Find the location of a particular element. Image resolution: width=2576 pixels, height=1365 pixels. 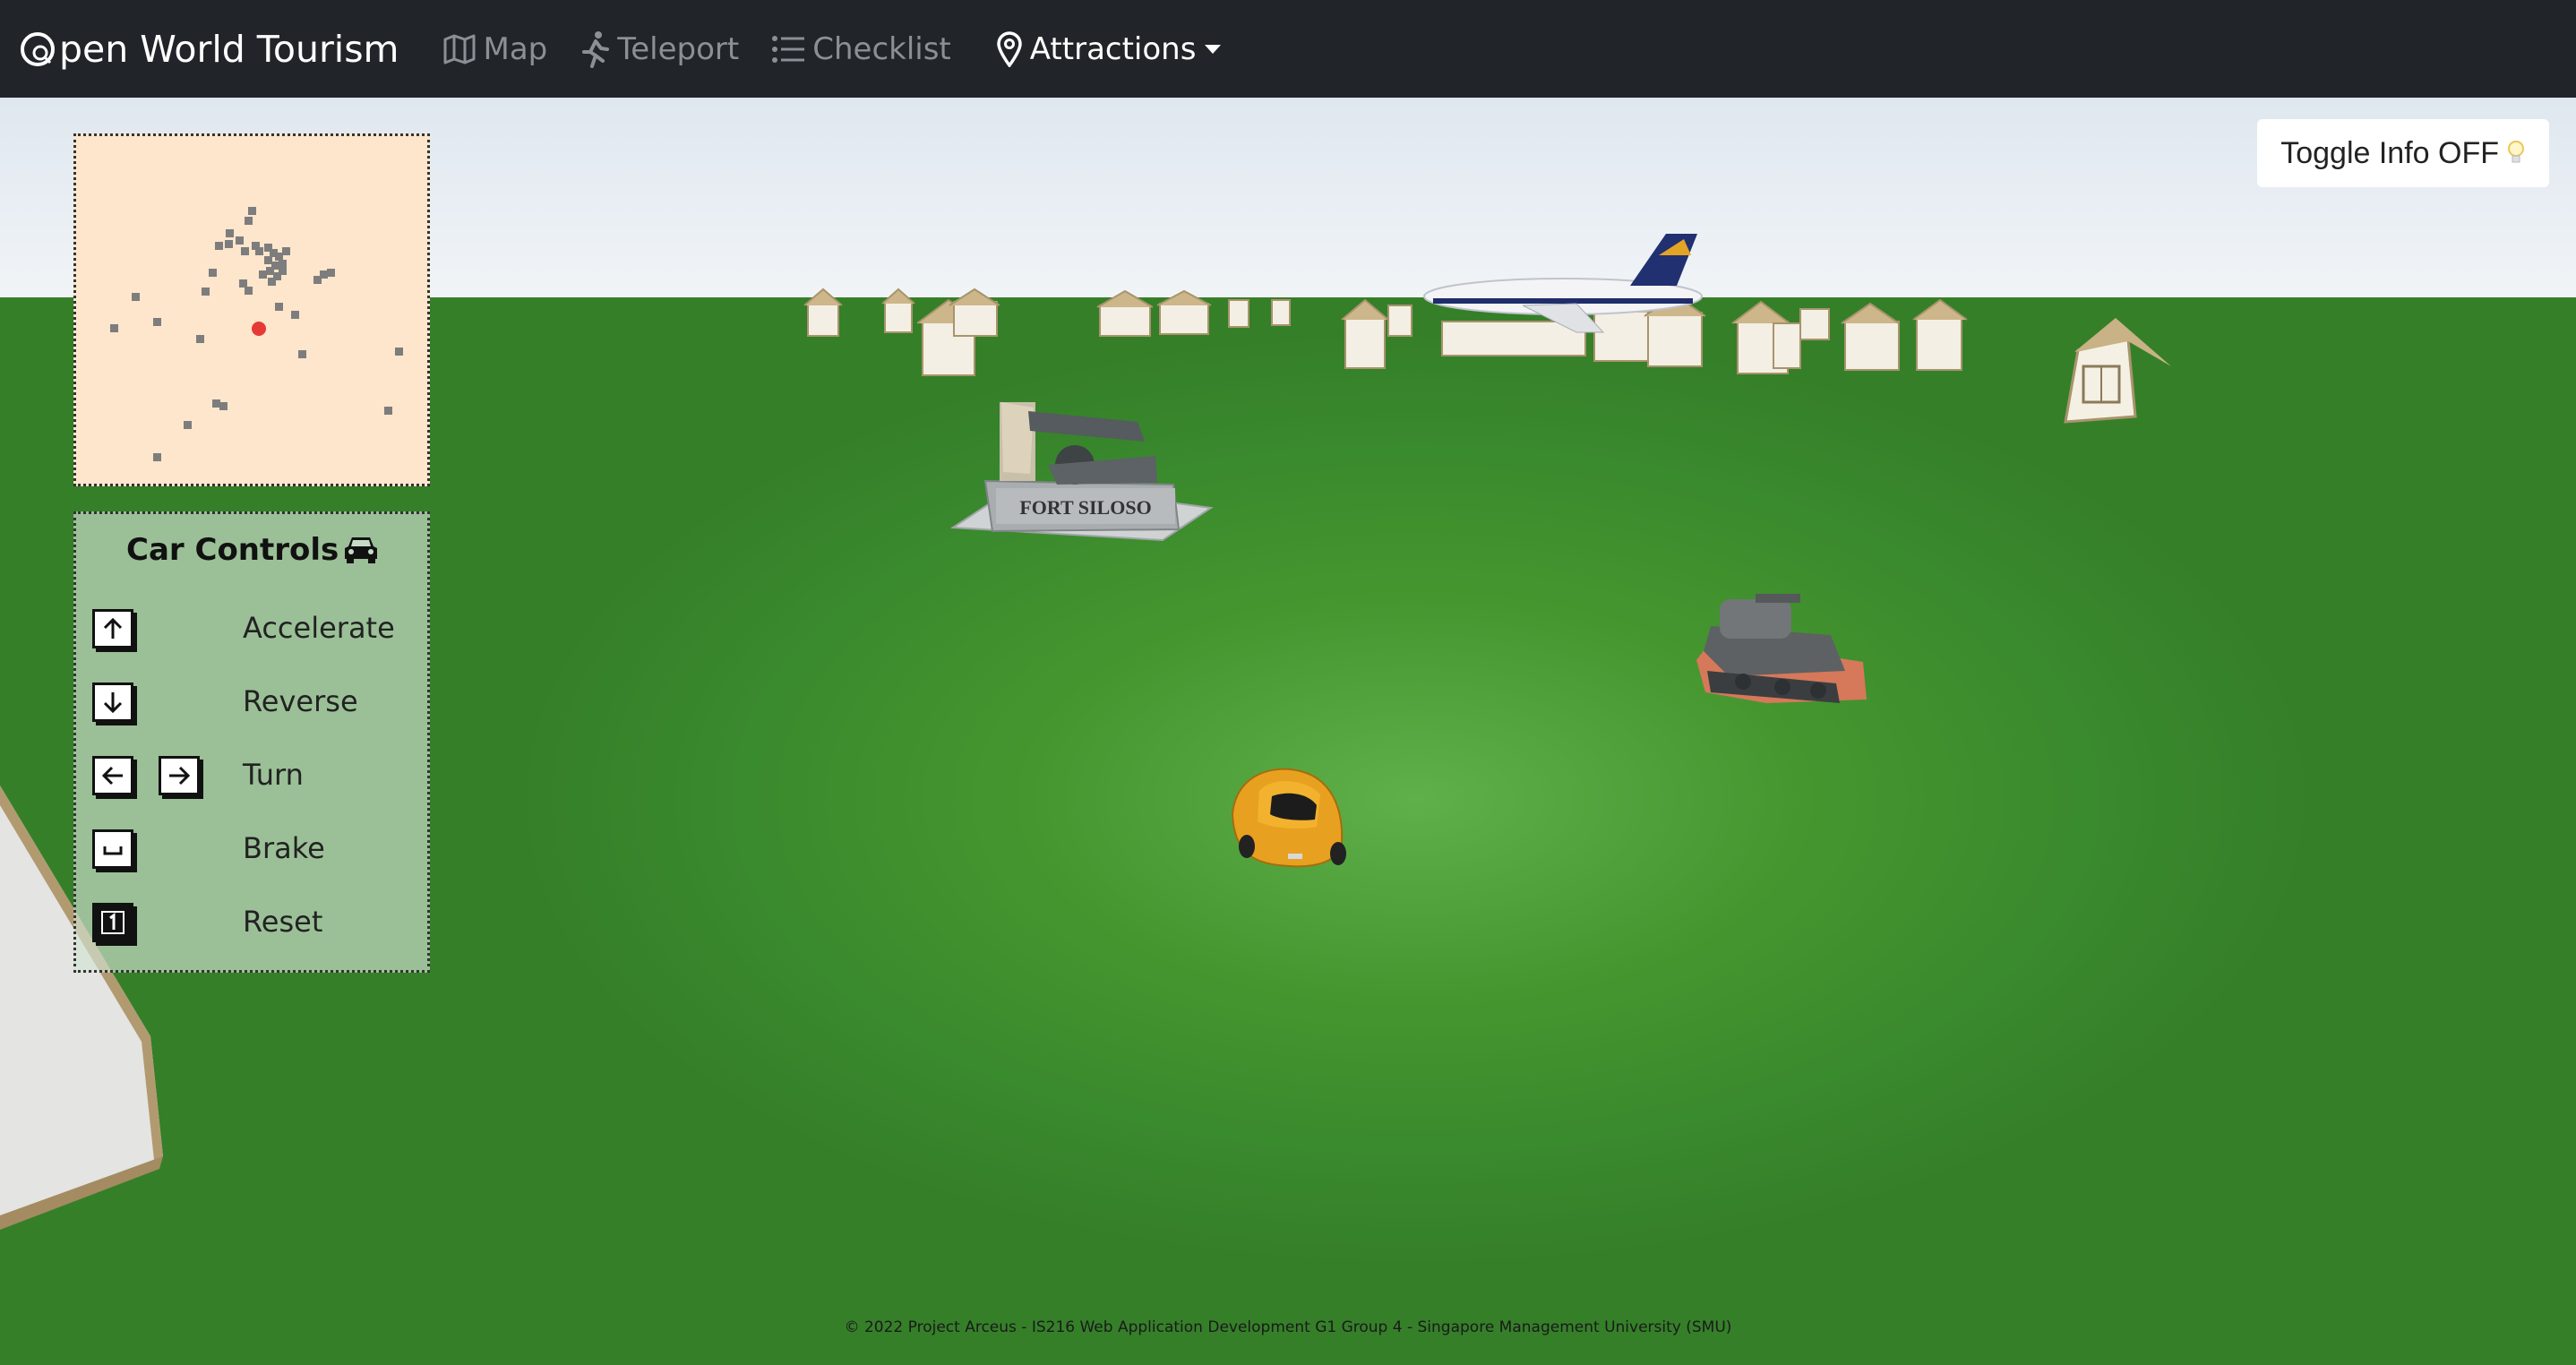

nav-attractions-label: Attractions is located at coordinates (1113, 48).